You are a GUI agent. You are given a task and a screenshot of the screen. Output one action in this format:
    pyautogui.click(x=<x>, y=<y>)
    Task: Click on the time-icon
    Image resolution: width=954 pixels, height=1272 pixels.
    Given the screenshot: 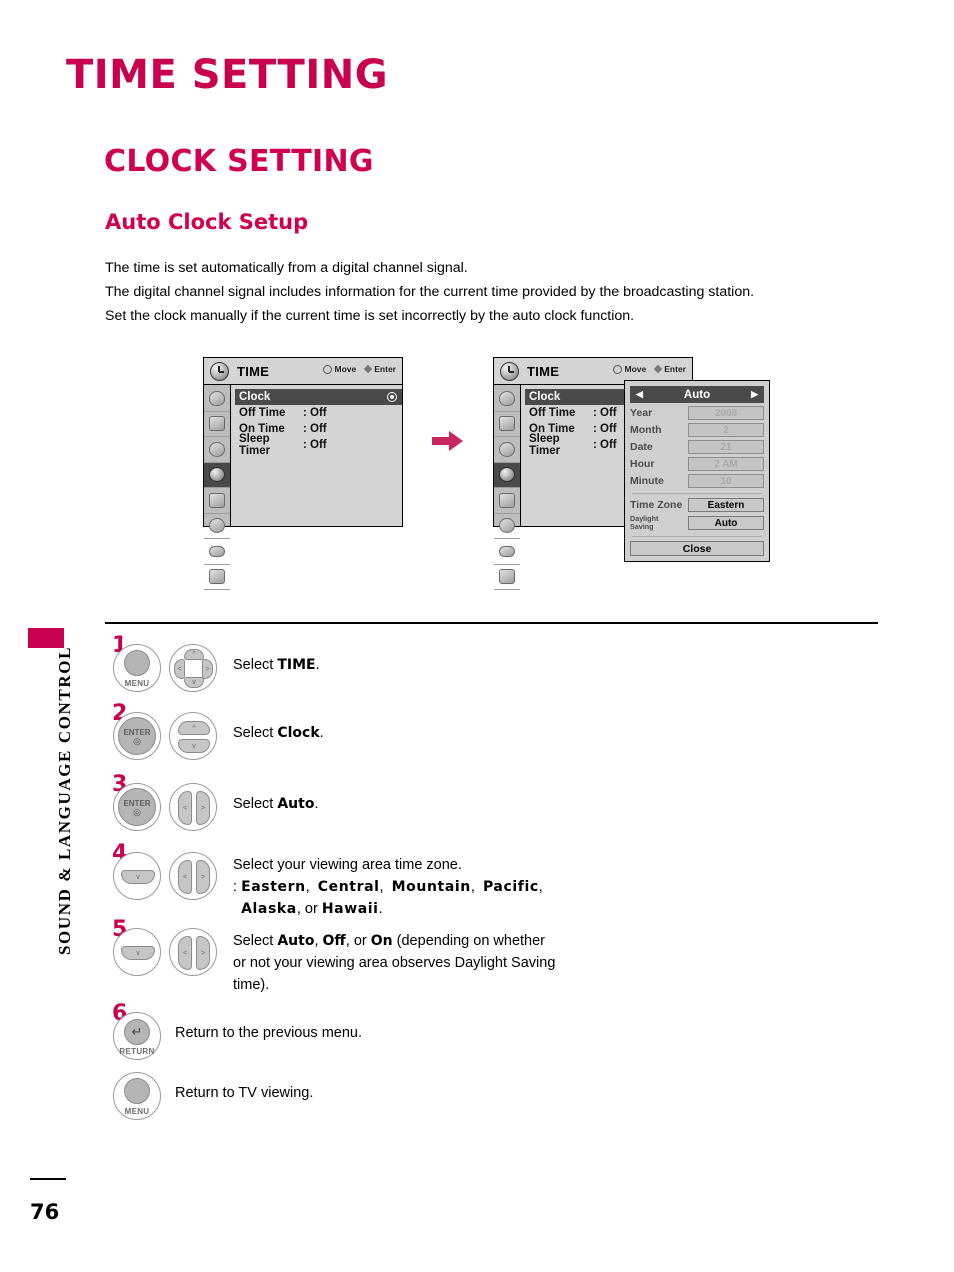 What is the action you would take?
    pyautogui.click(x=507, y=475)
    